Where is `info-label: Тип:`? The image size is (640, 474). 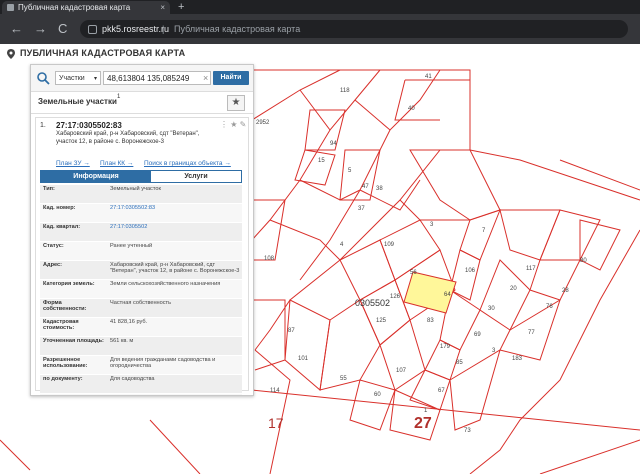 info-label: Тип: is located at coordinates (49, 189).